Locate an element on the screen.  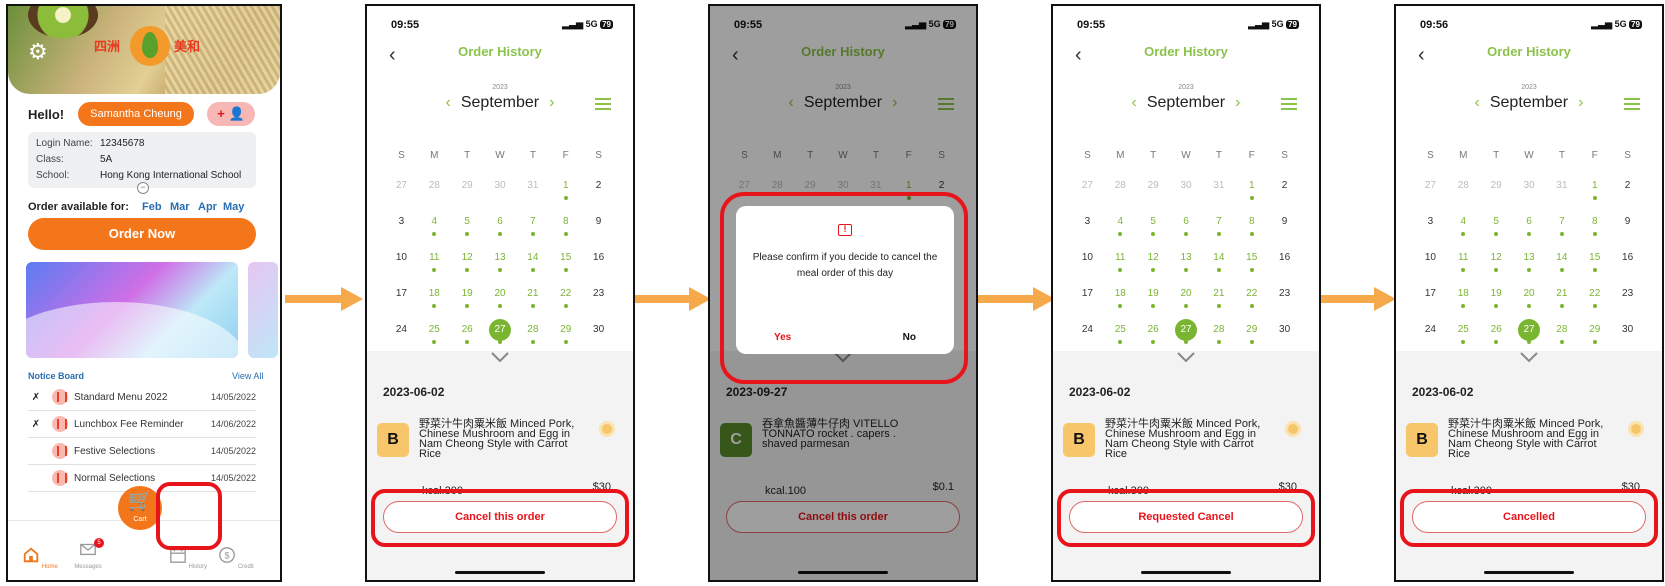
view-all-link: View All is located at coordinates (247, 376).